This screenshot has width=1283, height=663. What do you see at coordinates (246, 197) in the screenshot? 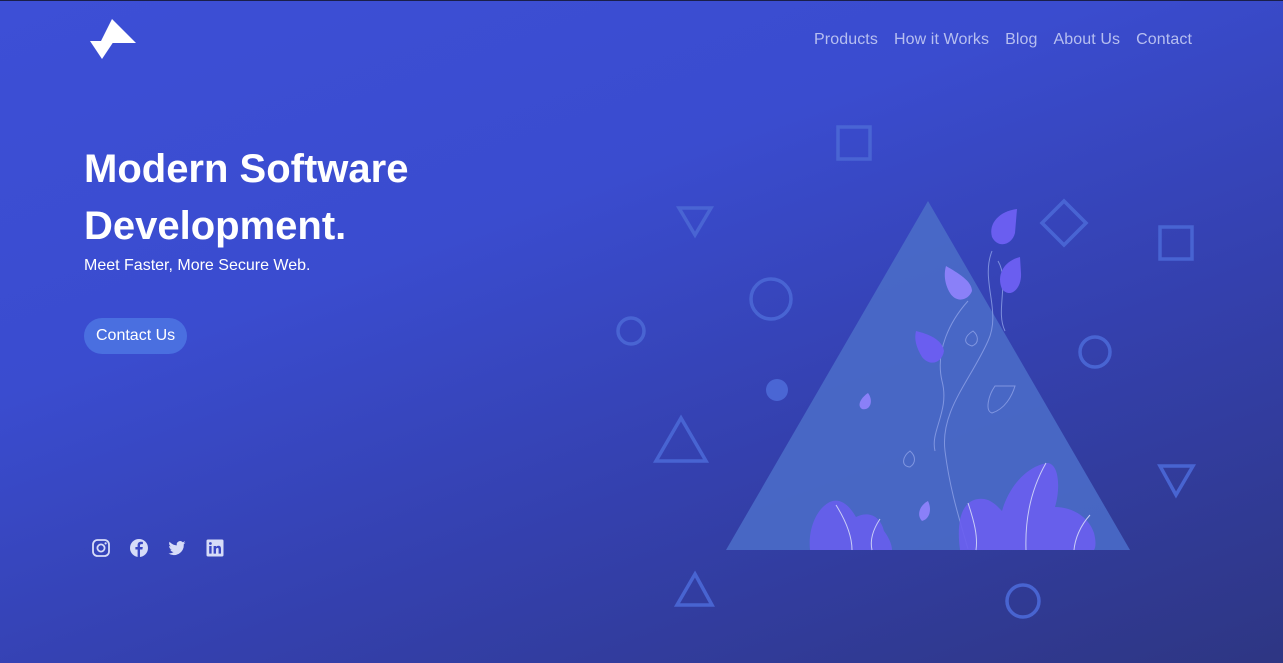
I see `hero-title: Modern Software Development.` at bounding box center [246, 197].